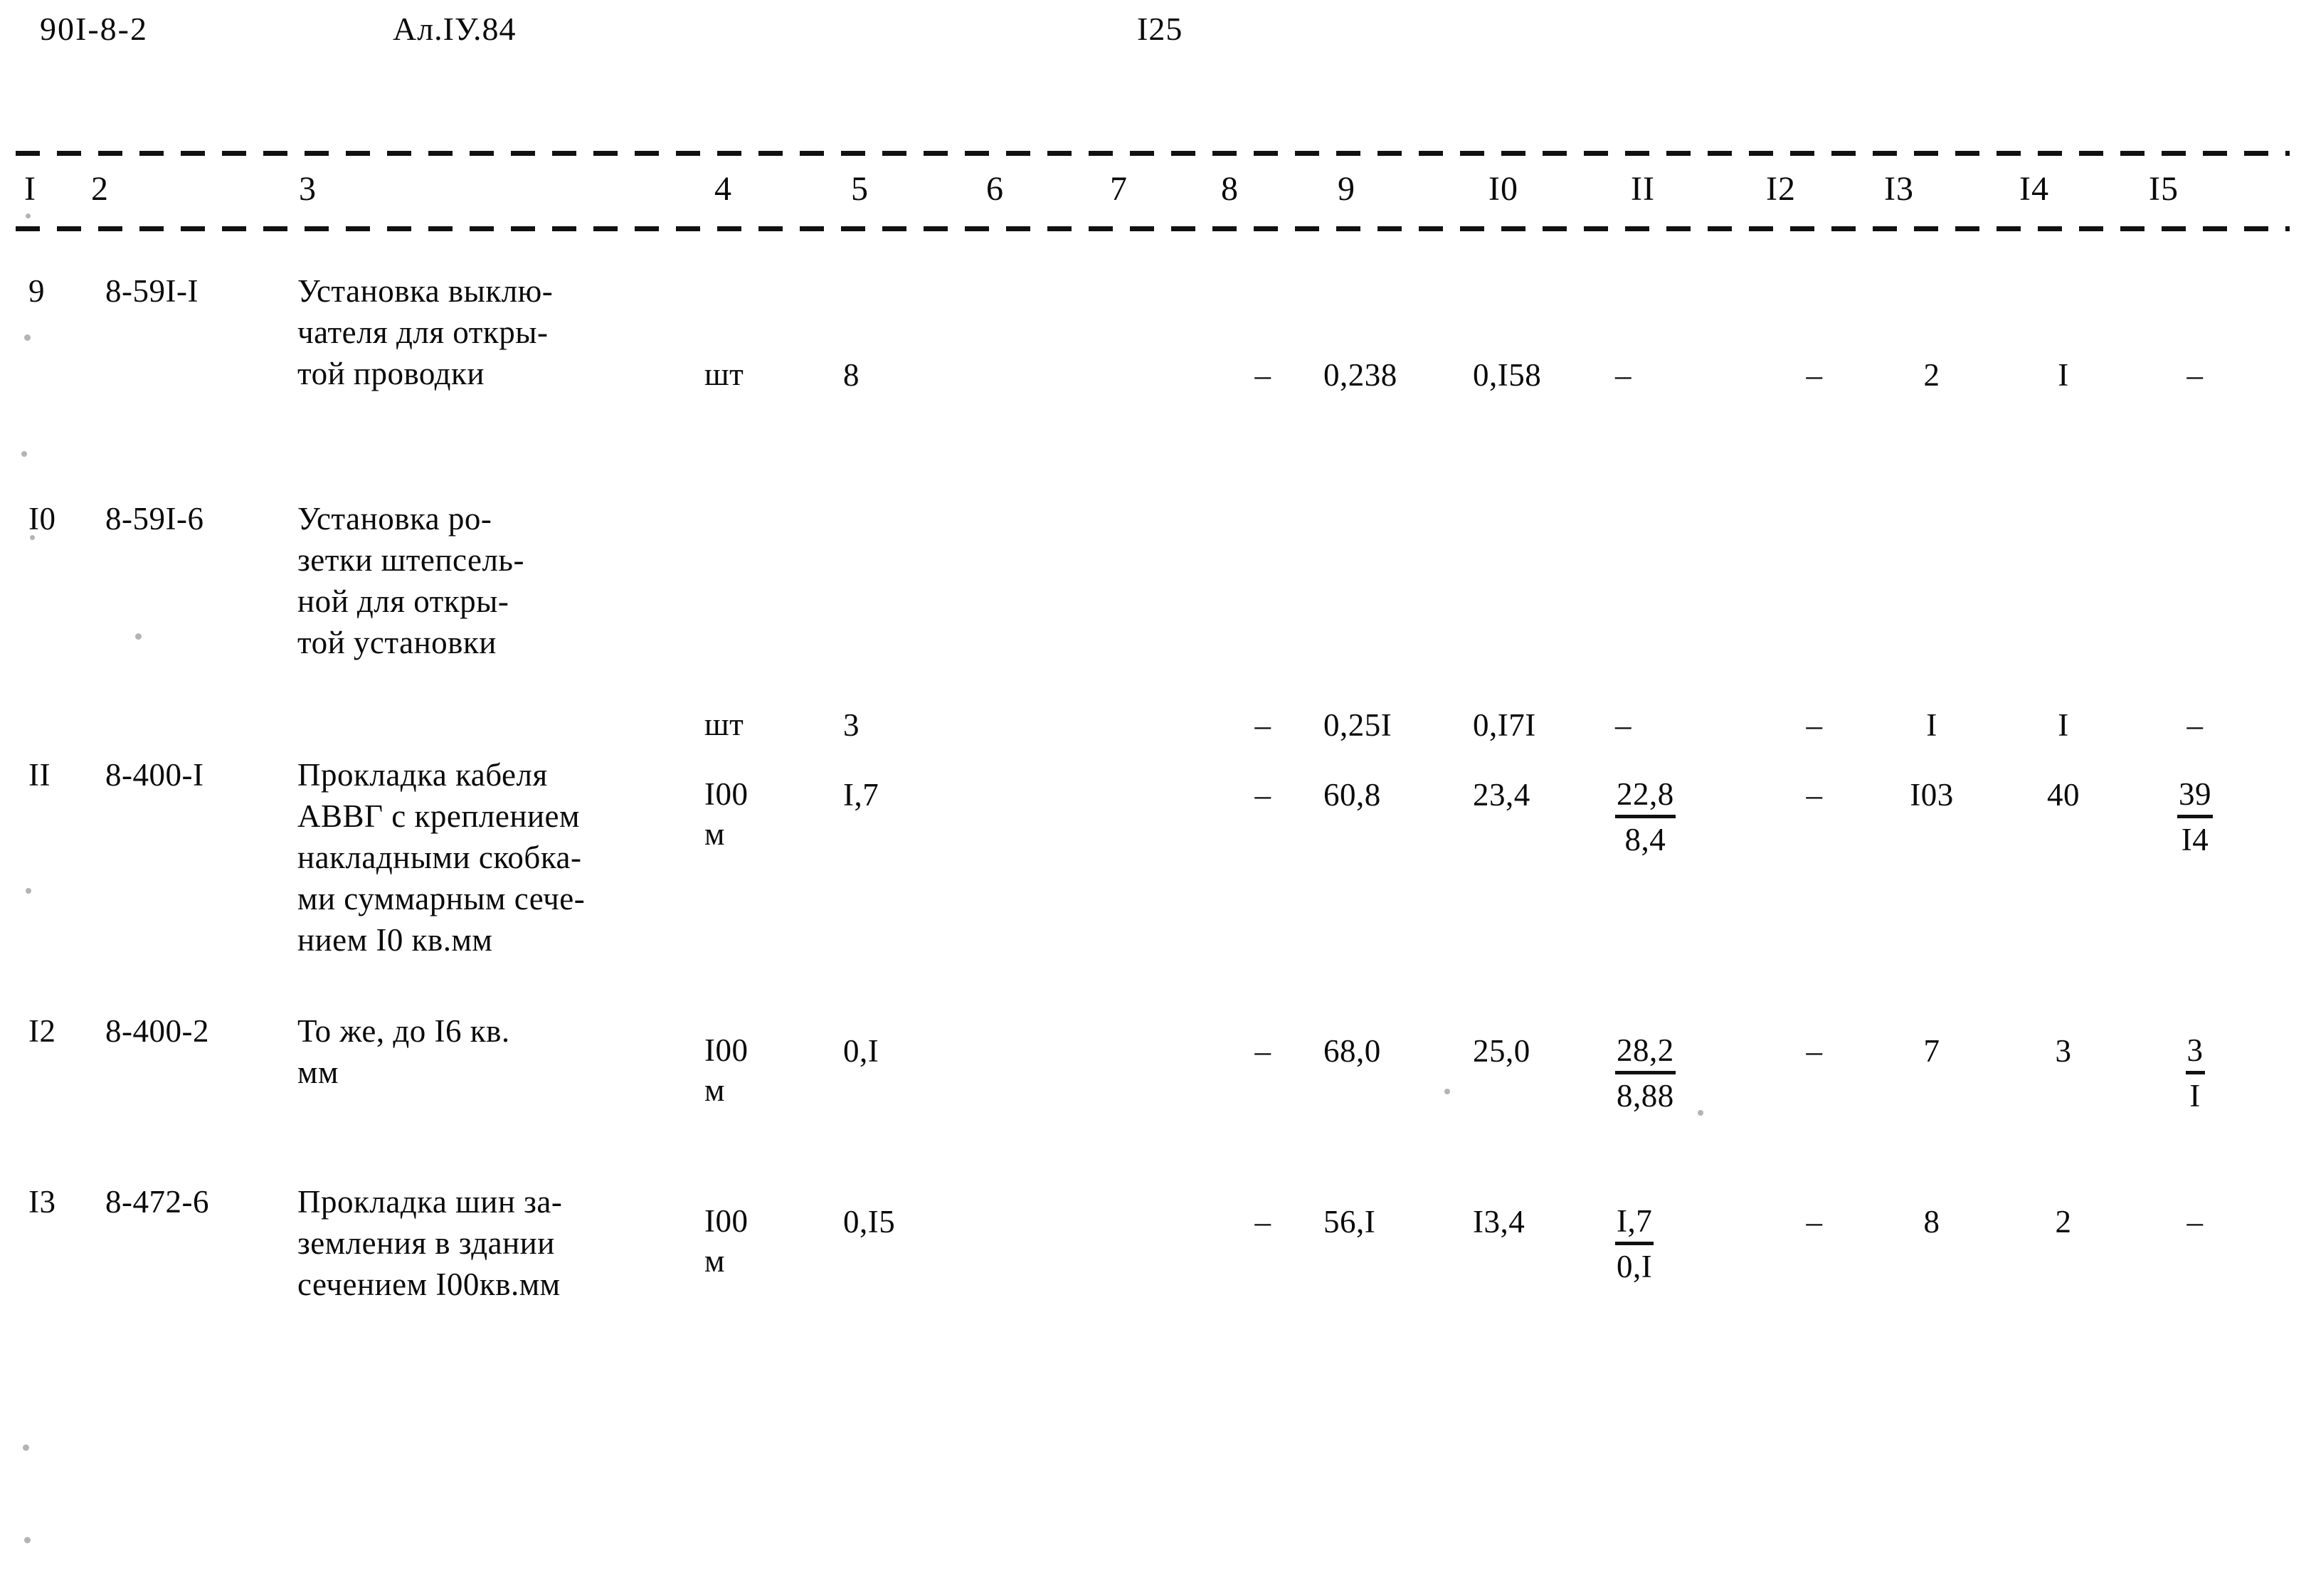 The image size is (2311, 1596). Describe the element at coordinates (995, 189) in the screenshot. I see `column-header-6: 6` at that location.